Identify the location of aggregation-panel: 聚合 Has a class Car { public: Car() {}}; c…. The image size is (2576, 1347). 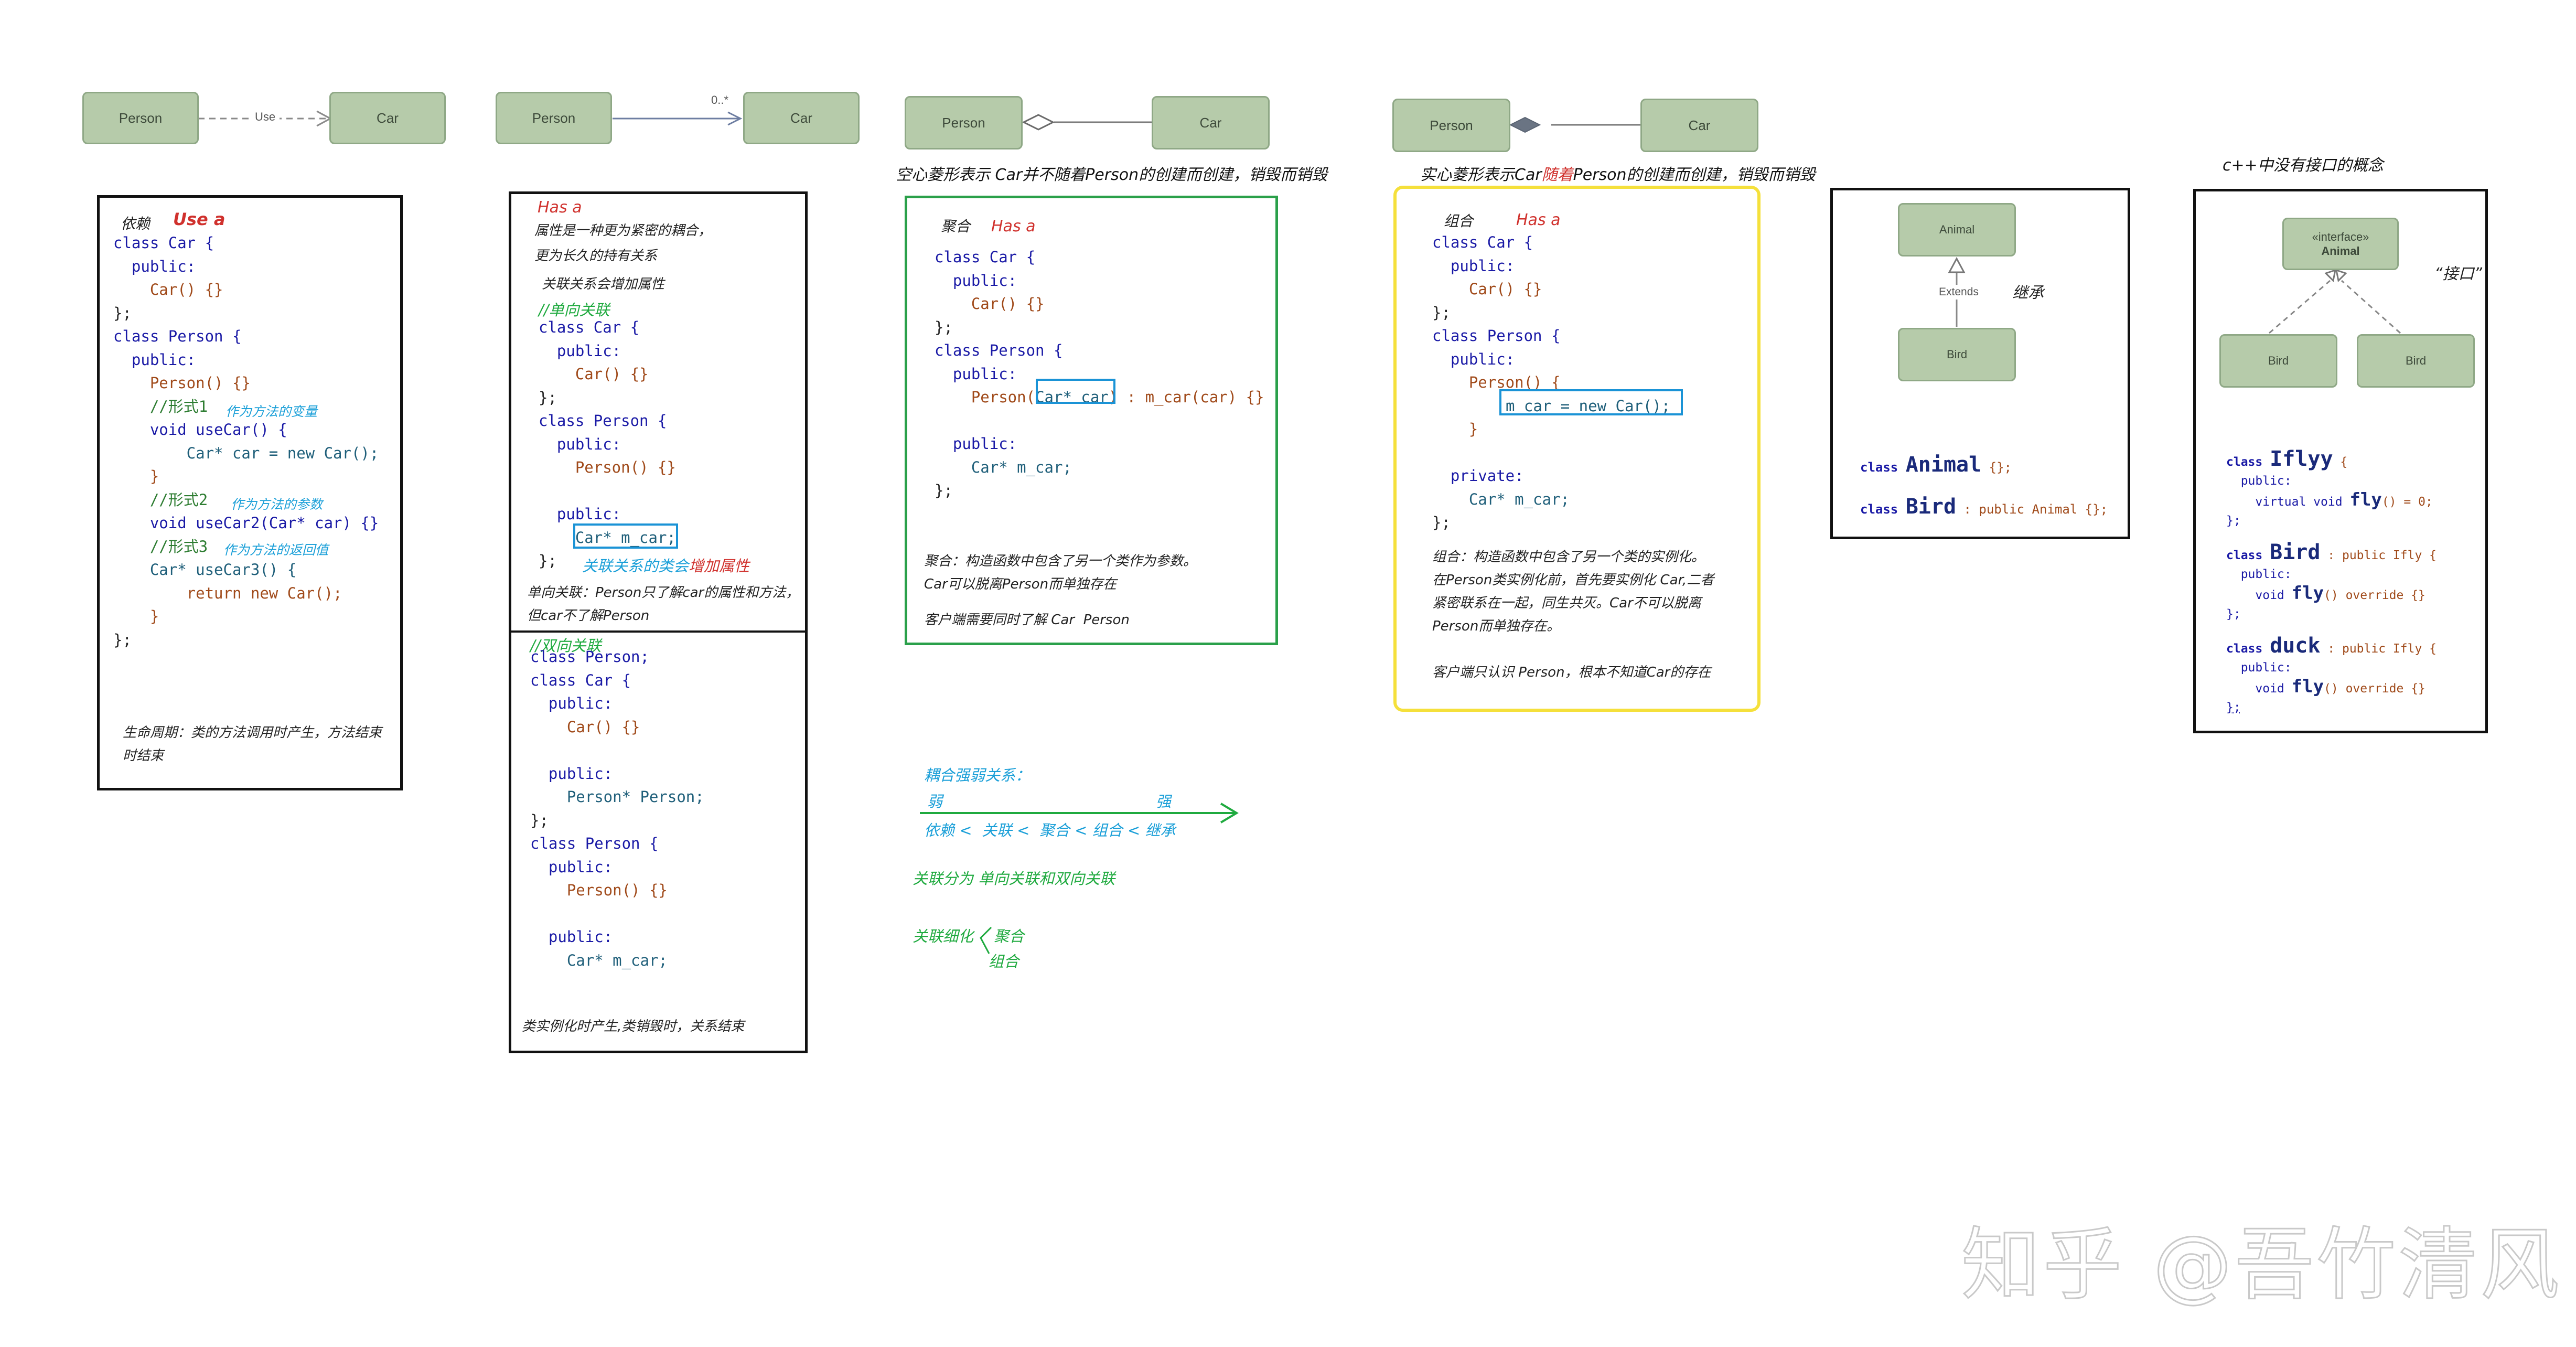
(1091, 421).